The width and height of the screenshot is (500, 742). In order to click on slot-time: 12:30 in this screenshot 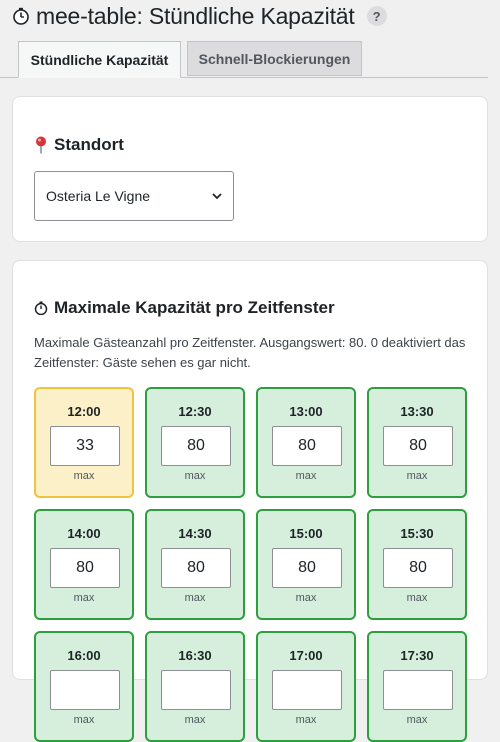, I will do `click(195, 411)`.